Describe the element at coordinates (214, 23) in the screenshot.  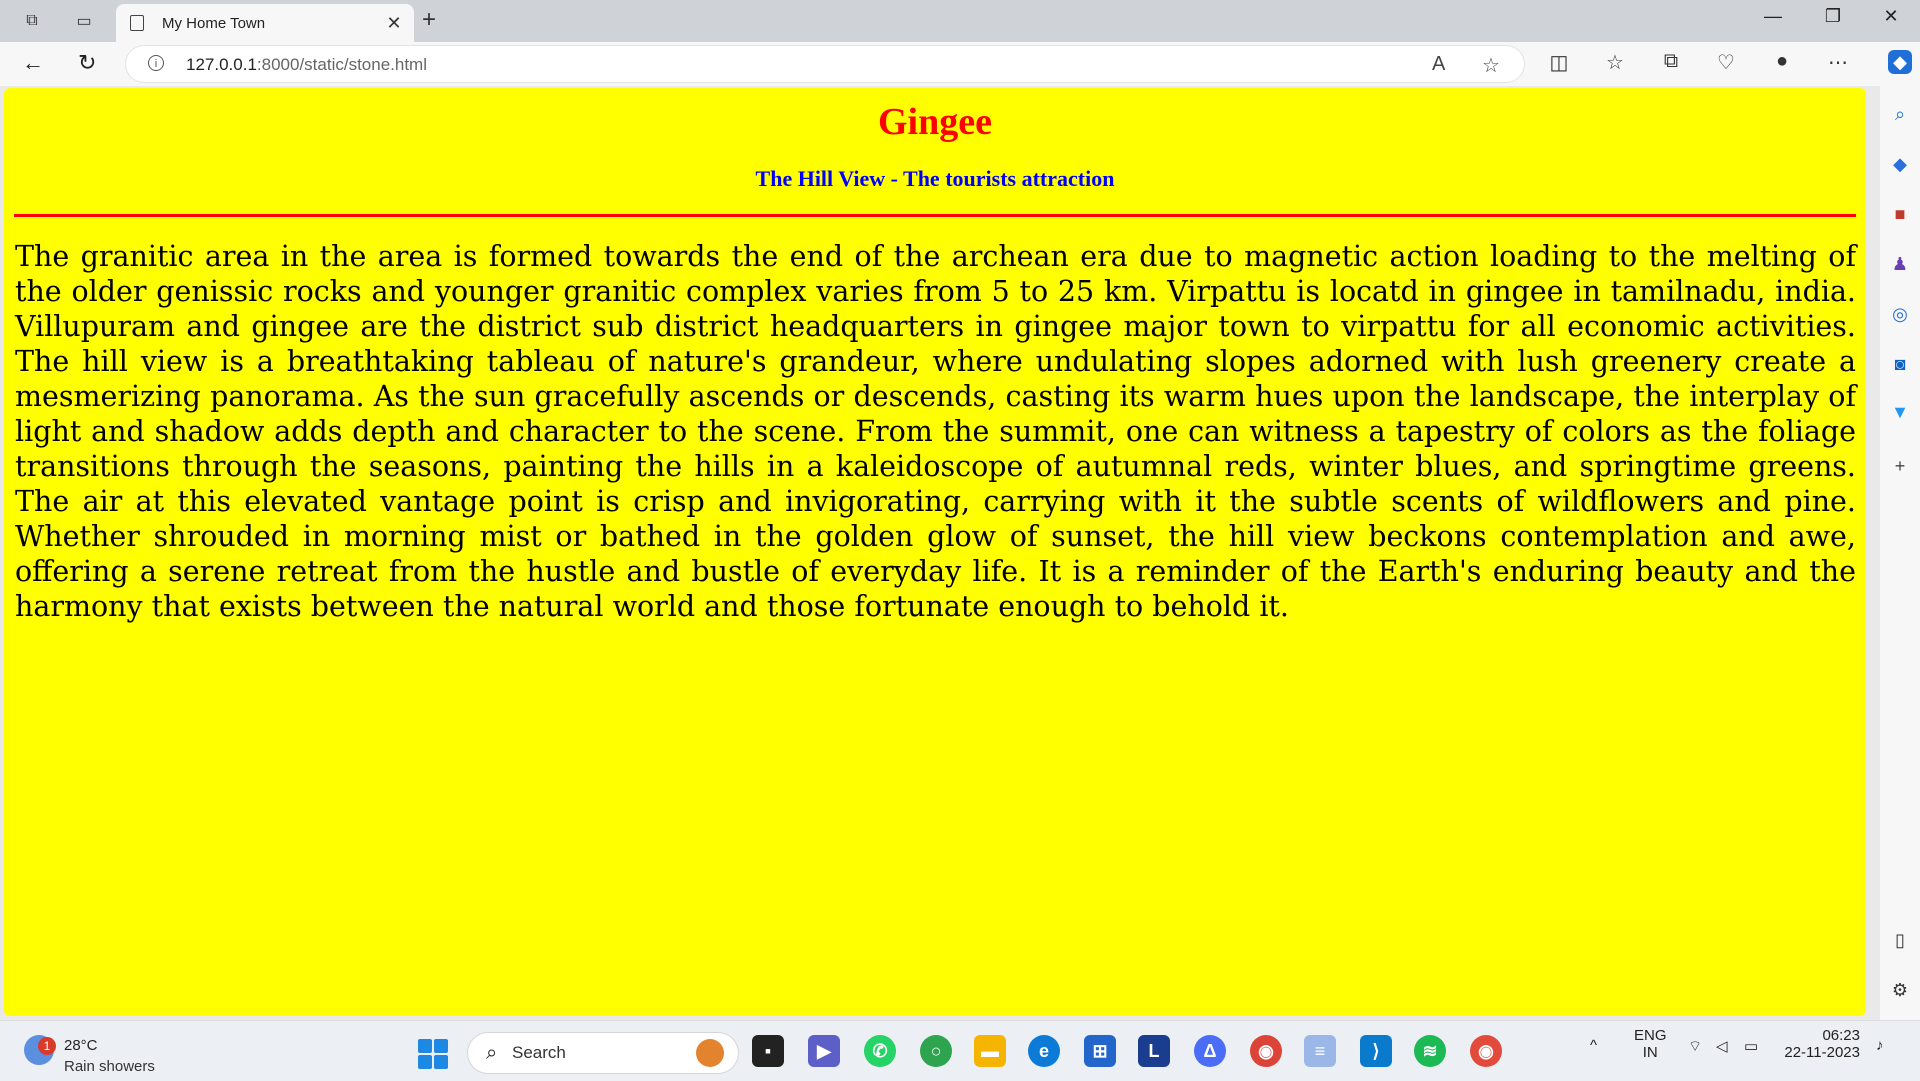
I see `tab-title: My Home Town` at that location.